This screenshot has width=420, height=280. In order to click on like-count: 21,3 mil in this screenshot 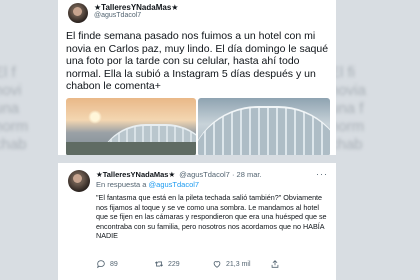, I will do `click(238, 264)`.